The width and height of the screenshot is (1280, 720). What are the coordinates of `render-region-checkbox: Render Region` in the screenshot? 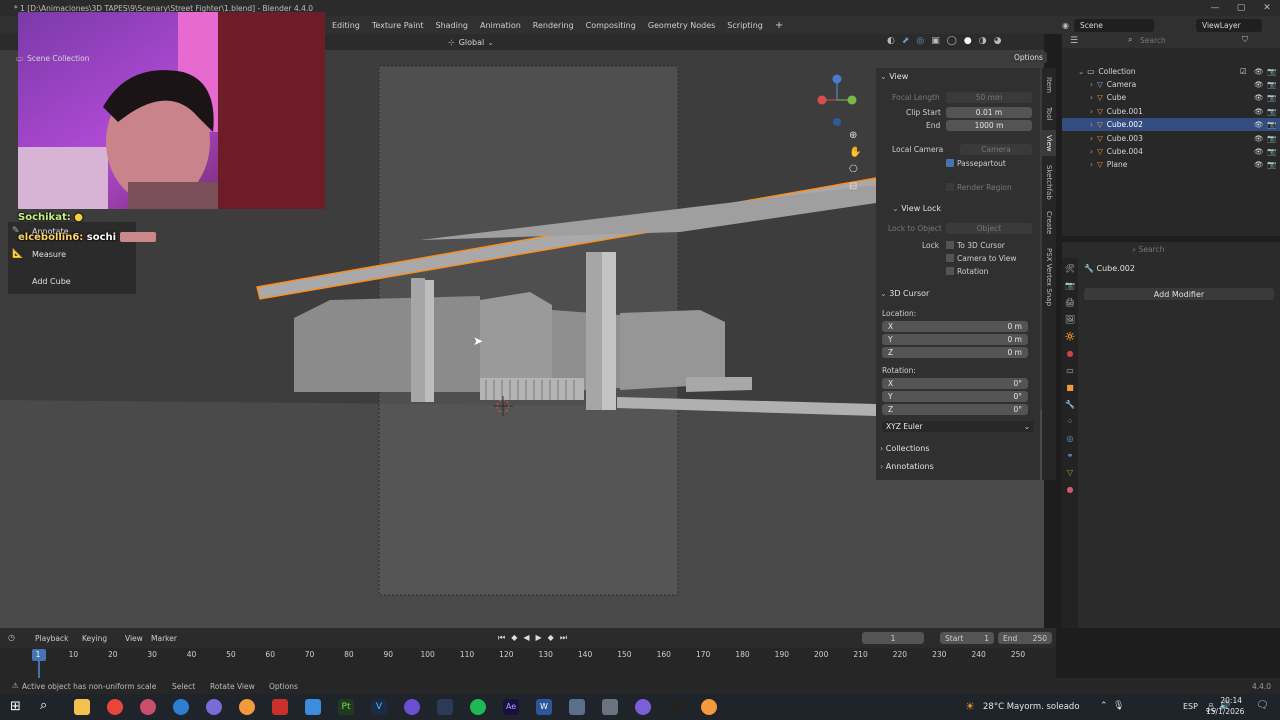 It's located at (979, 187).